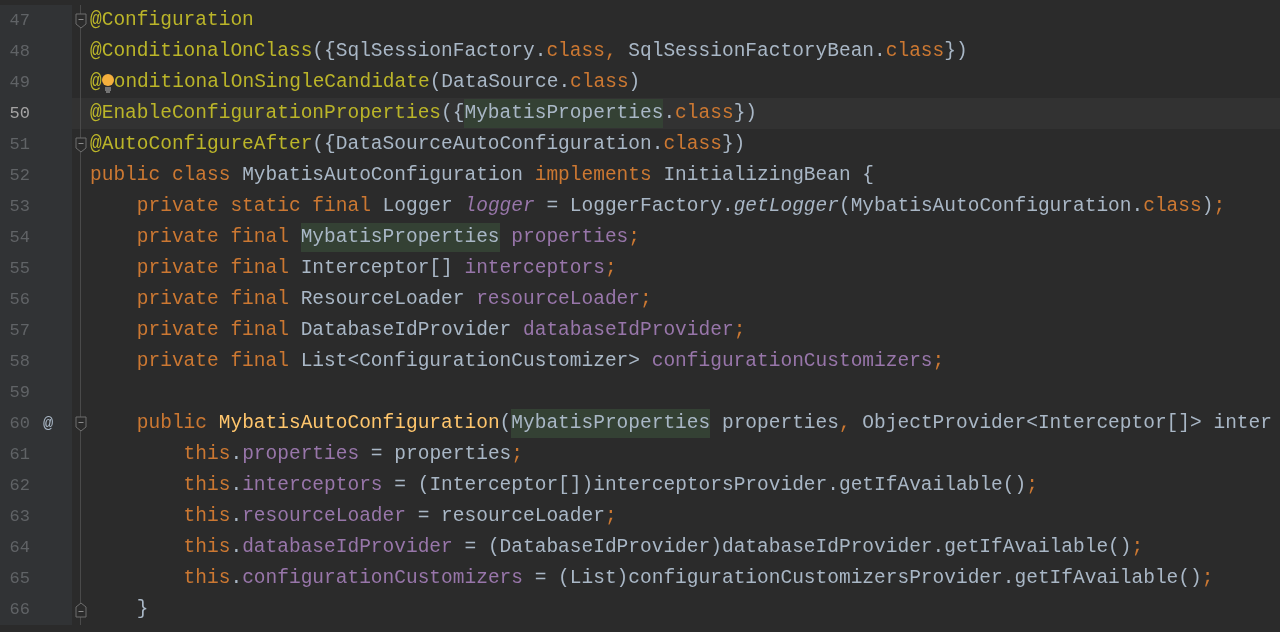  I want to click on code-text: = (List)configurationCustomizersProvider.getIfAvailable(), so click(867, 578).